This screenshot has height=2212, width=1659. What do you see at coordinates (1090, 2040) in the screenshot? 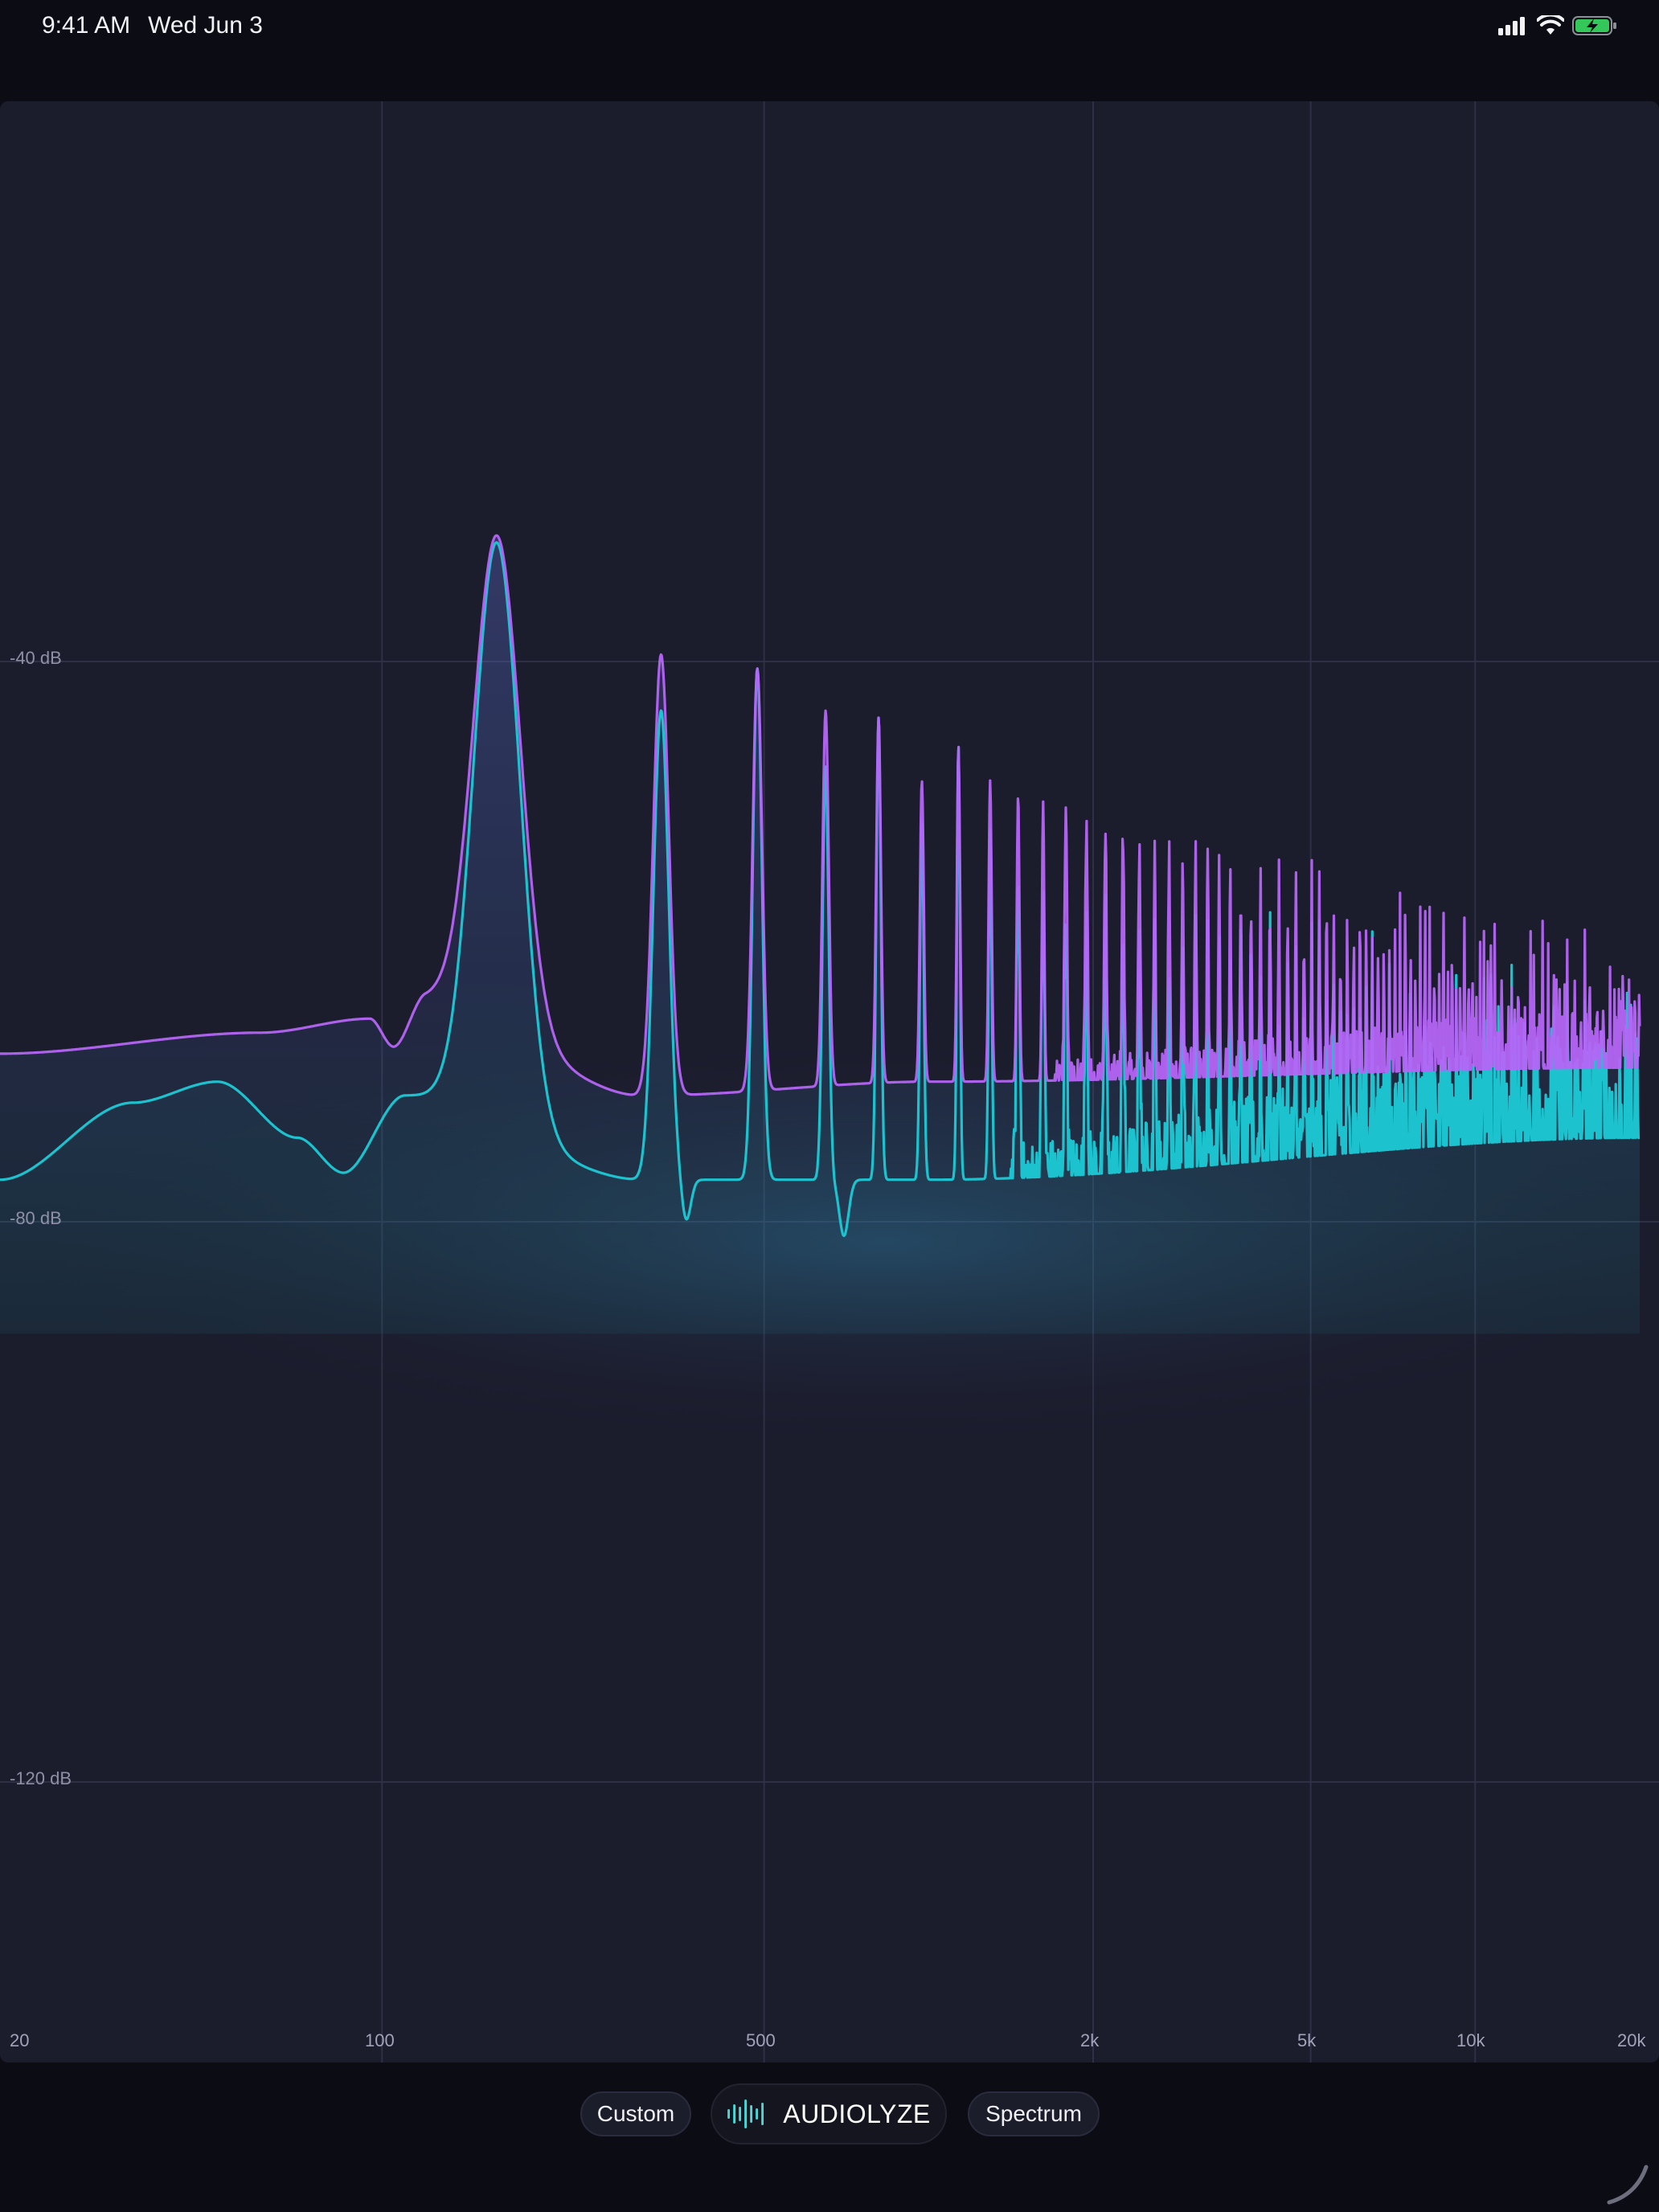
I see `x-tick-label: 2k` at bounding box center [1090, 2040].